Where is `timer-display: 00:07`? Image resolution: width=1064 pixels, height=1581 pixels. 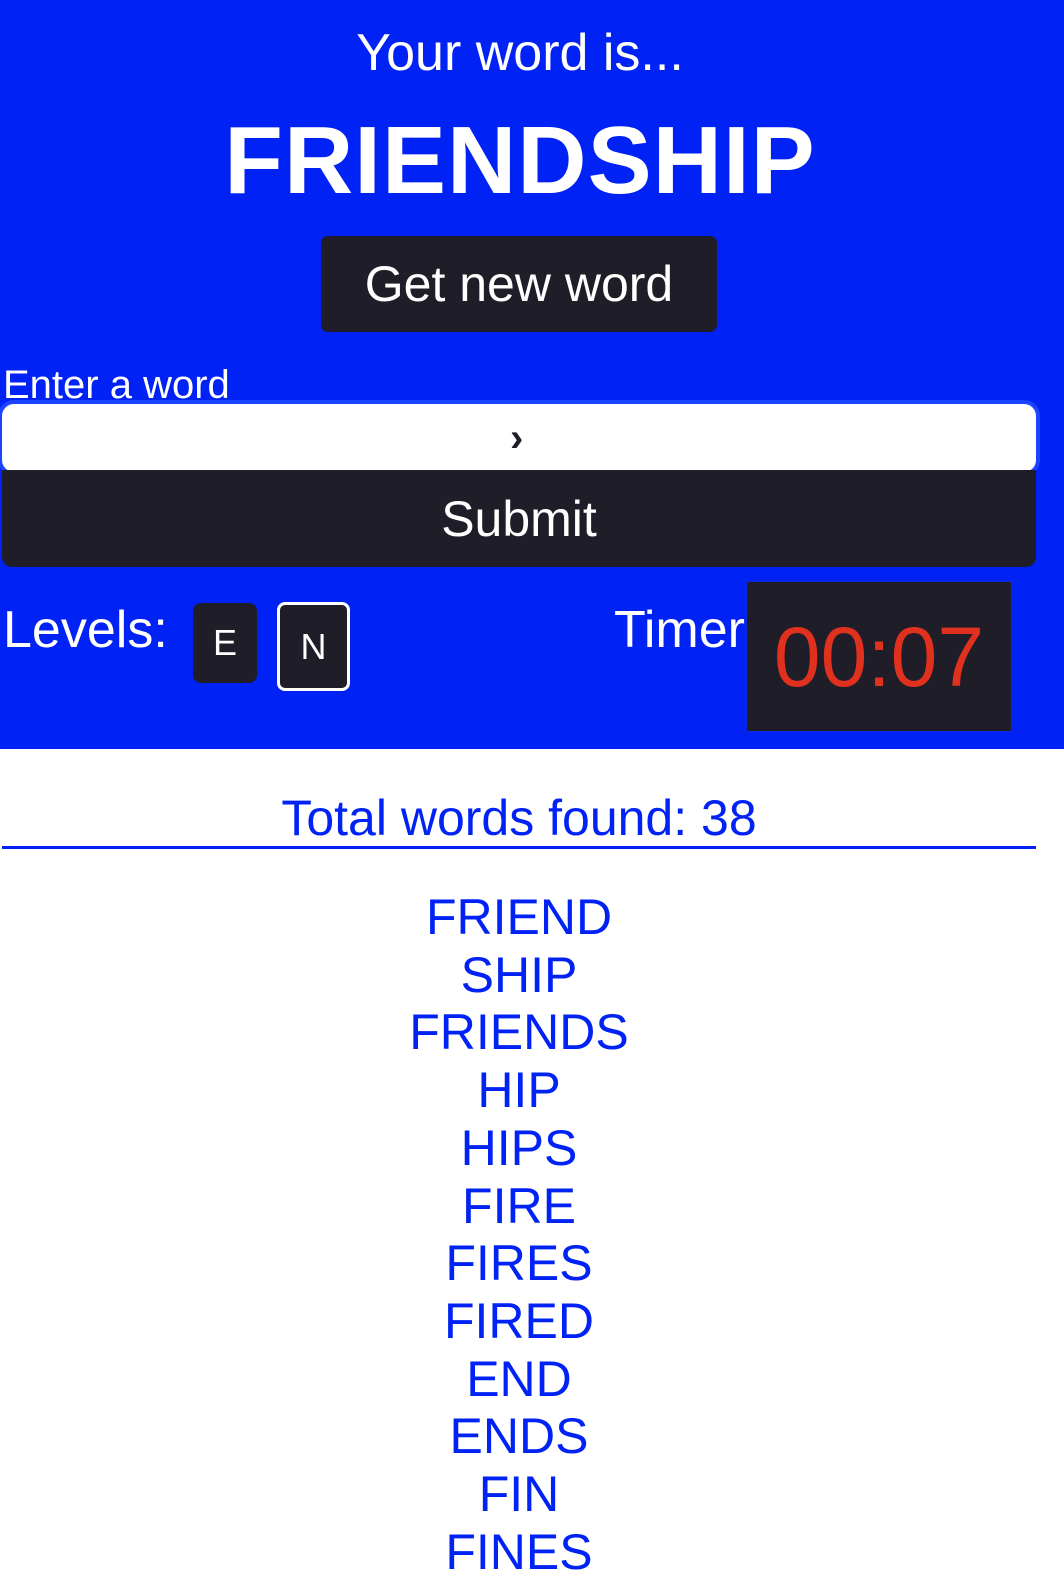
timer-display: 00:07 is located at coordinates (879, 656).